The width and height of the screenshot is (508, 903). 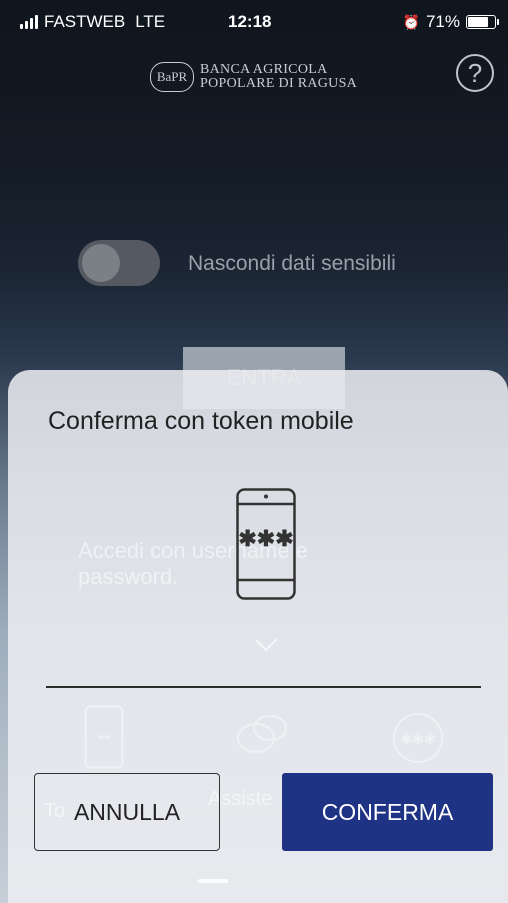 What do you see at coordinates (201, 421) in the screenshot?
I see `sheet-title: Conferma con token mobile` at bounding box center [201, 421].